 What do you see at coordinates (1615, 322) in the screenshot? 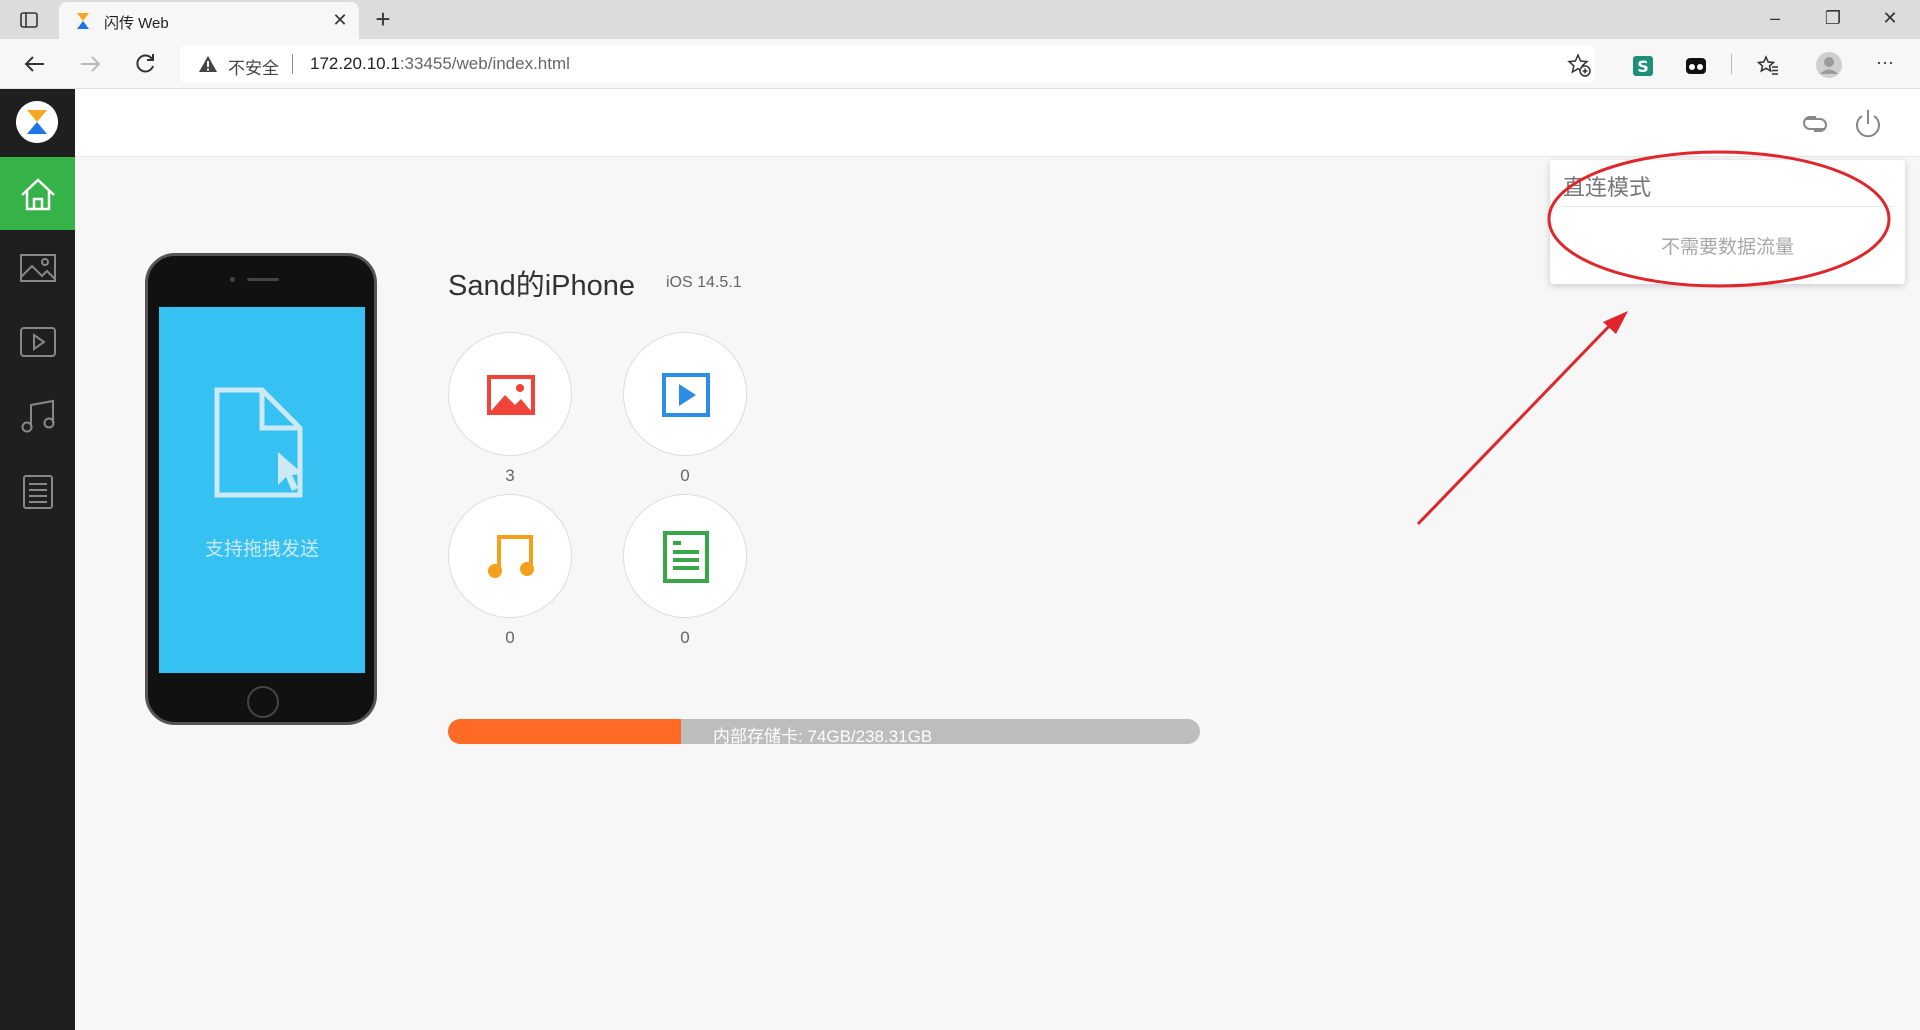
I see `annotation-arrow-head` at bounding box center [1615, 322].